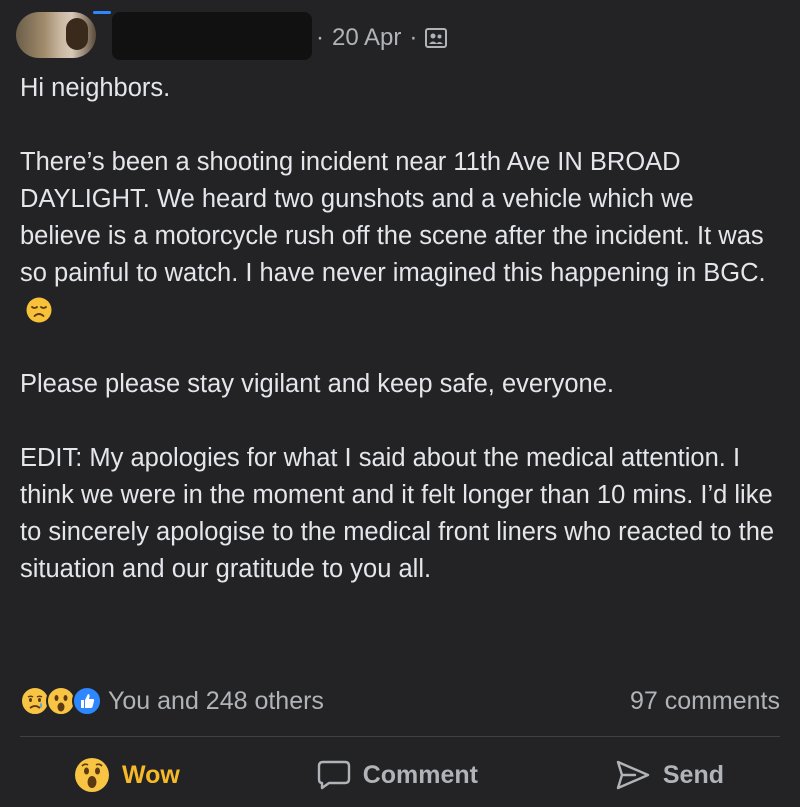 The height and width of the screenshot is (807, 800). What do you see at coordinates (633, 775) in the screenshot?
I see `send-icon` at bounding box center [633, 775].